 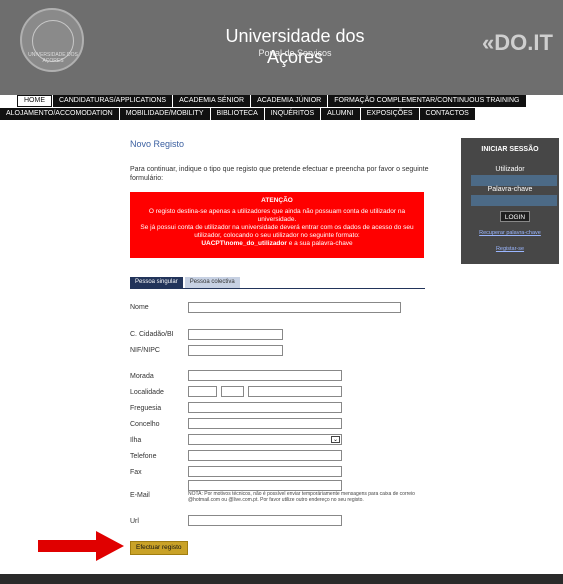 What do you see at coordinates (265, 471) in the screenshot?
I see `fax-input` at bounding box center [265, 471].